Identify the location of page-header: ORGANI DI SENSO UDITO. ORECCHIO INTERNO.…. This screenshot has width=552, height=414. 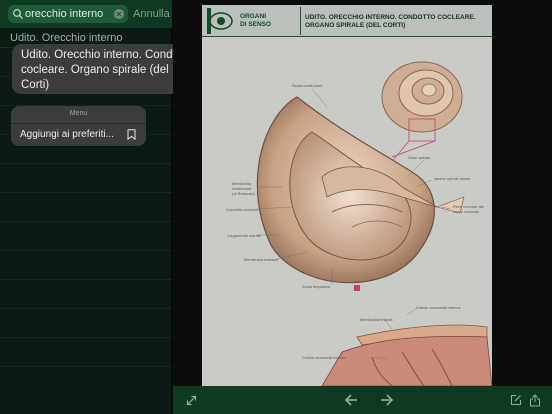
(347, 21).